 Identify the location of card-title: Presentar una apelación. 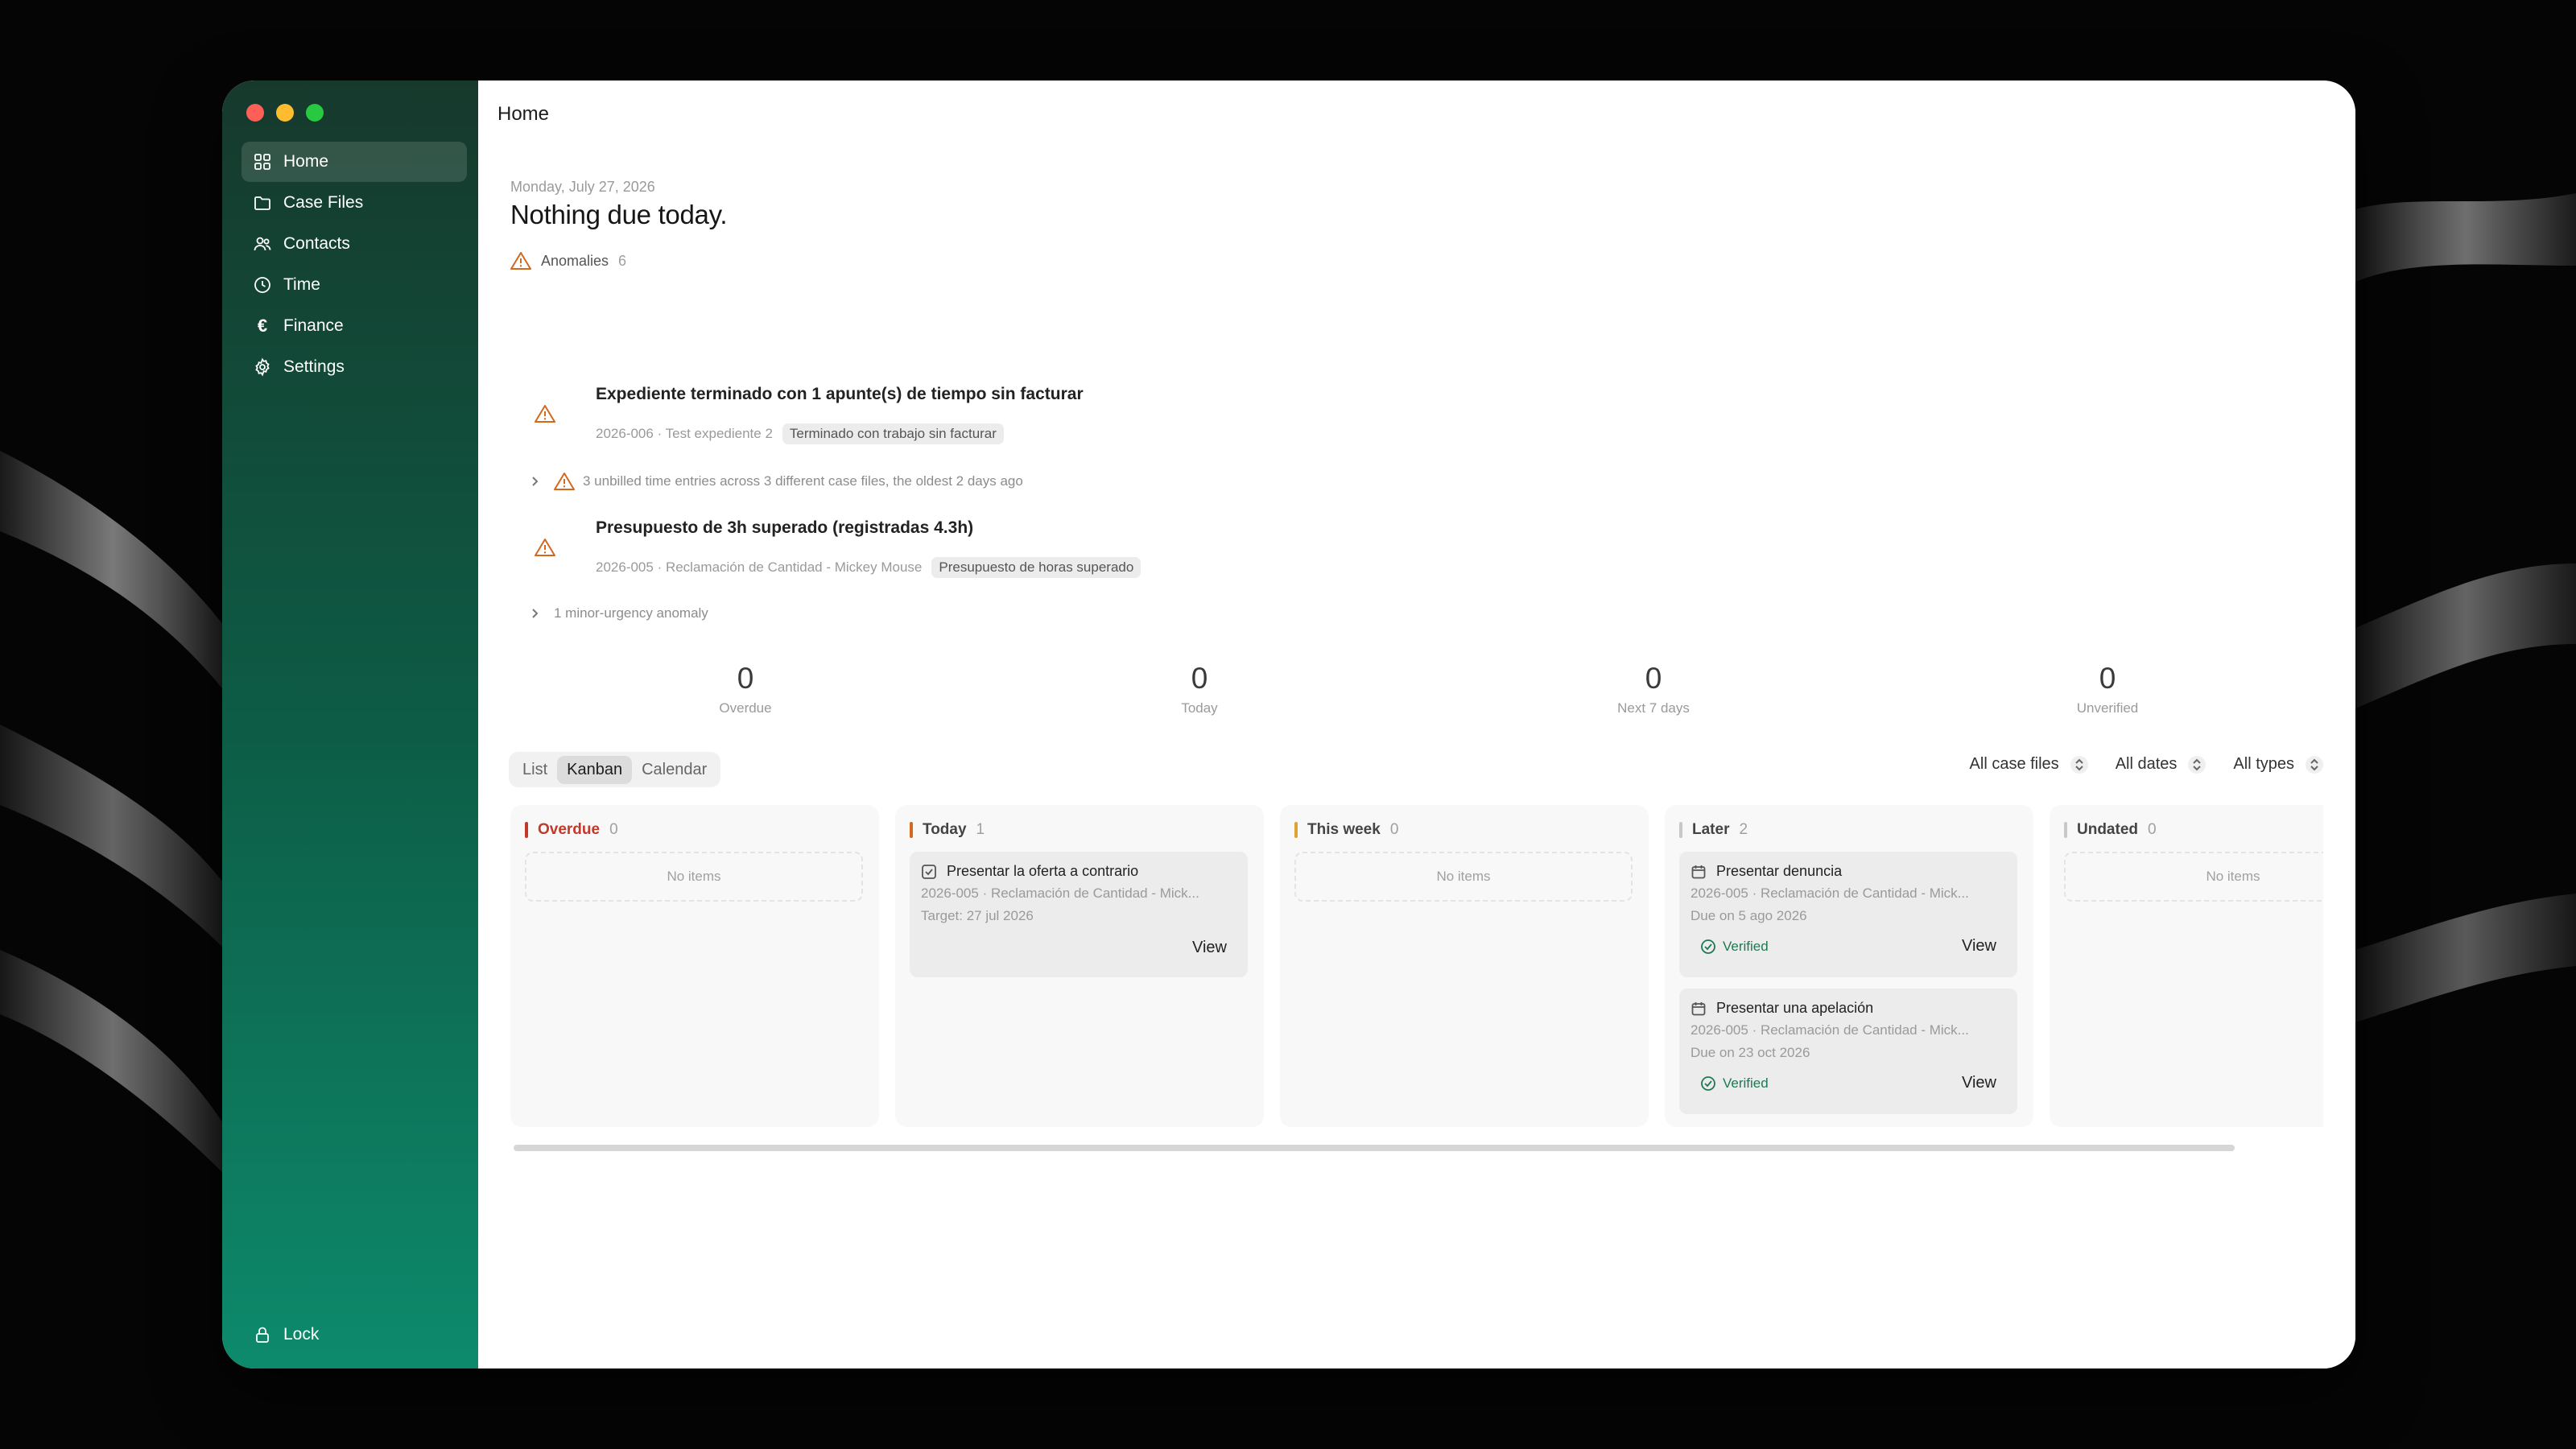
(1781, 1008).